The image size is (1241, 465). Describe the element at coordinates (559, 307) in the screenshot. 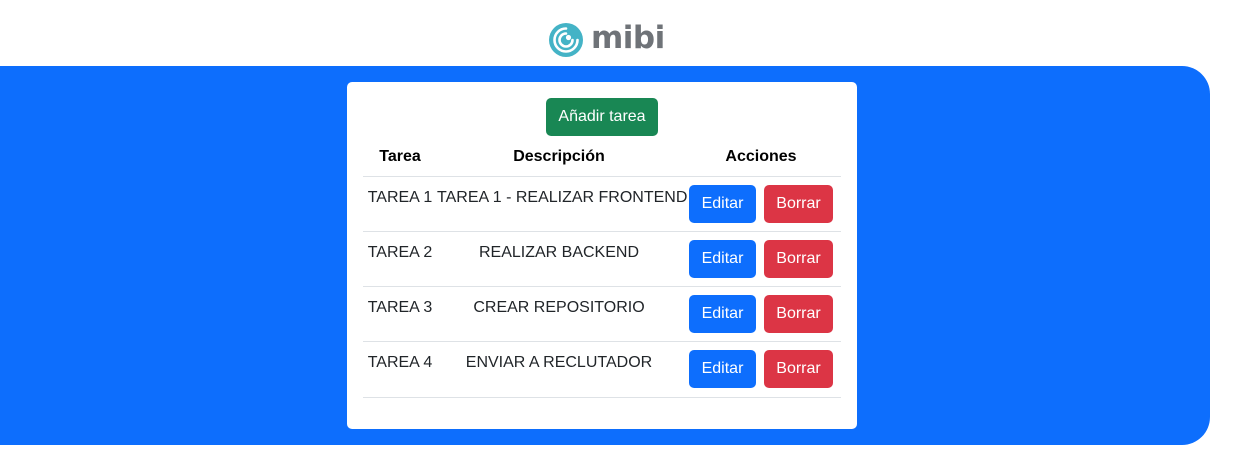

I see `description-cell: CREAR REPOSITORIO` at that location.